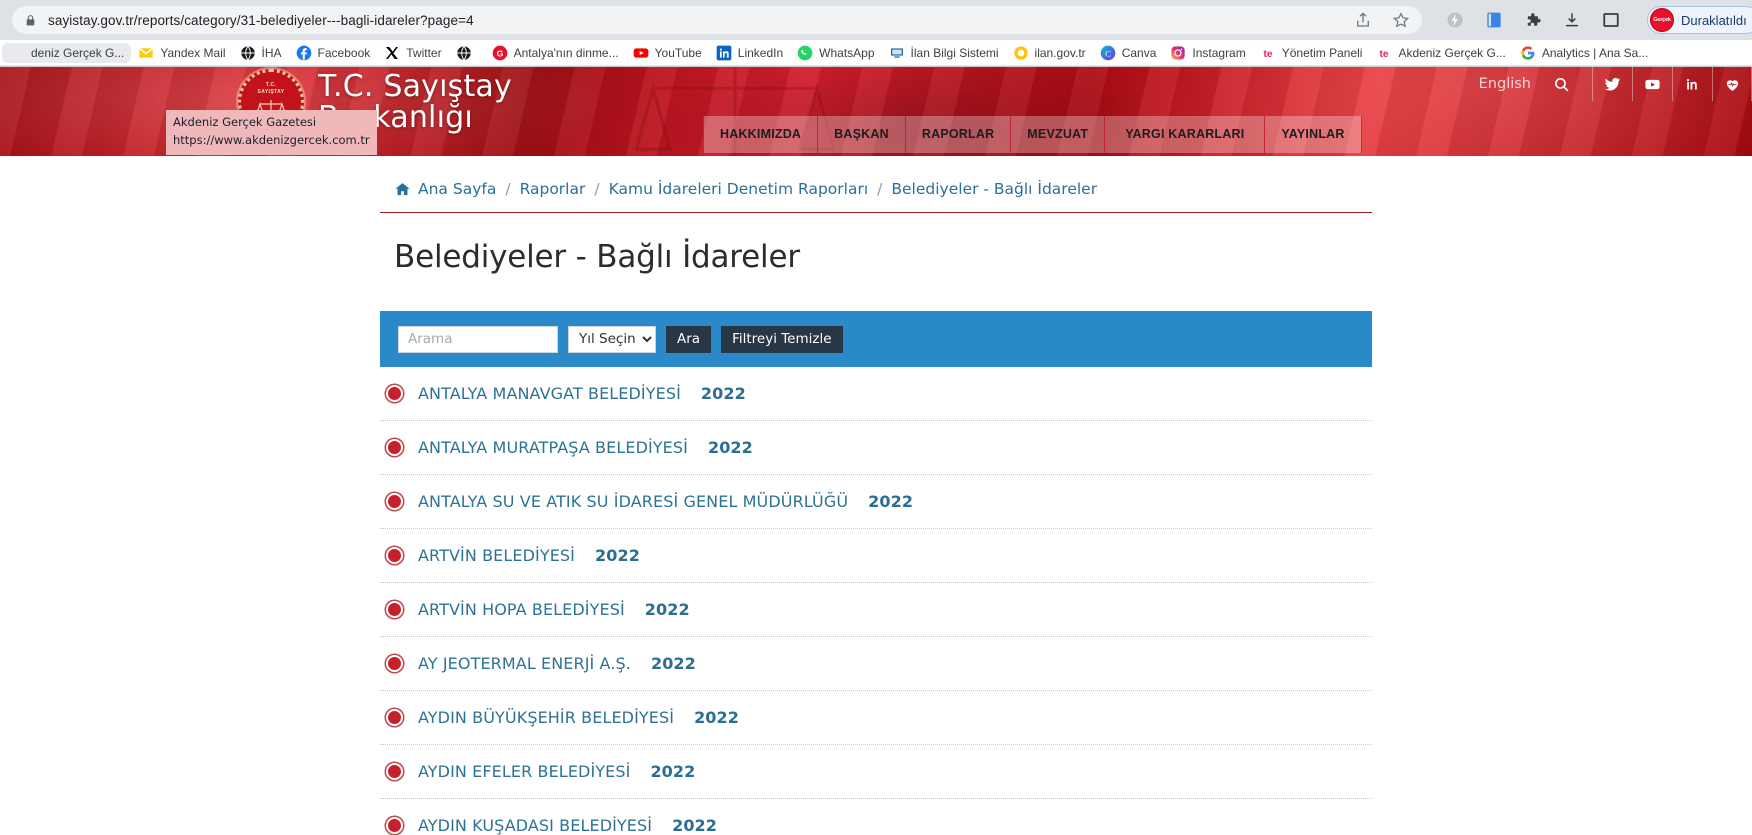 The height and width of the screenshot is (835, 1752). I want to click on page-title: Belediyeler - Bağlı İdareler, so click(597, 257).